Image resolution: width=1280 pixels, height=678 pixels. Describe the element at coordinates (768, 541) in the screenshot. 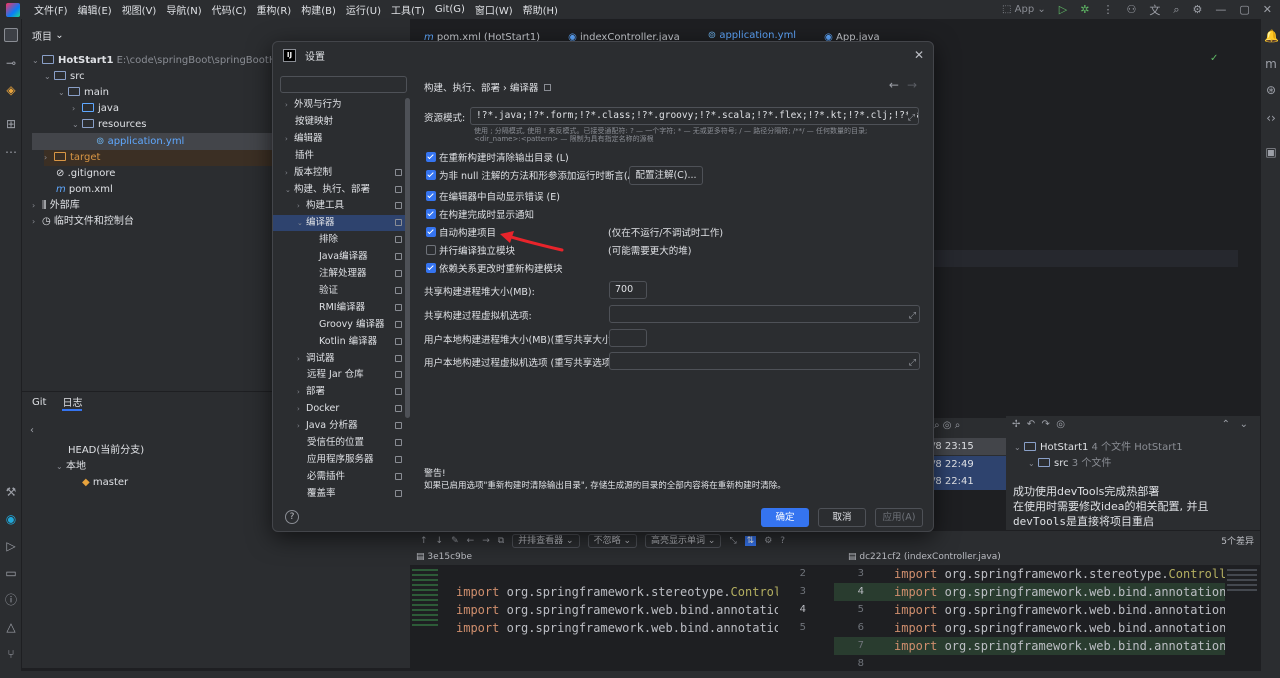

I see `diff-settings-icon: ⚙` at that location.